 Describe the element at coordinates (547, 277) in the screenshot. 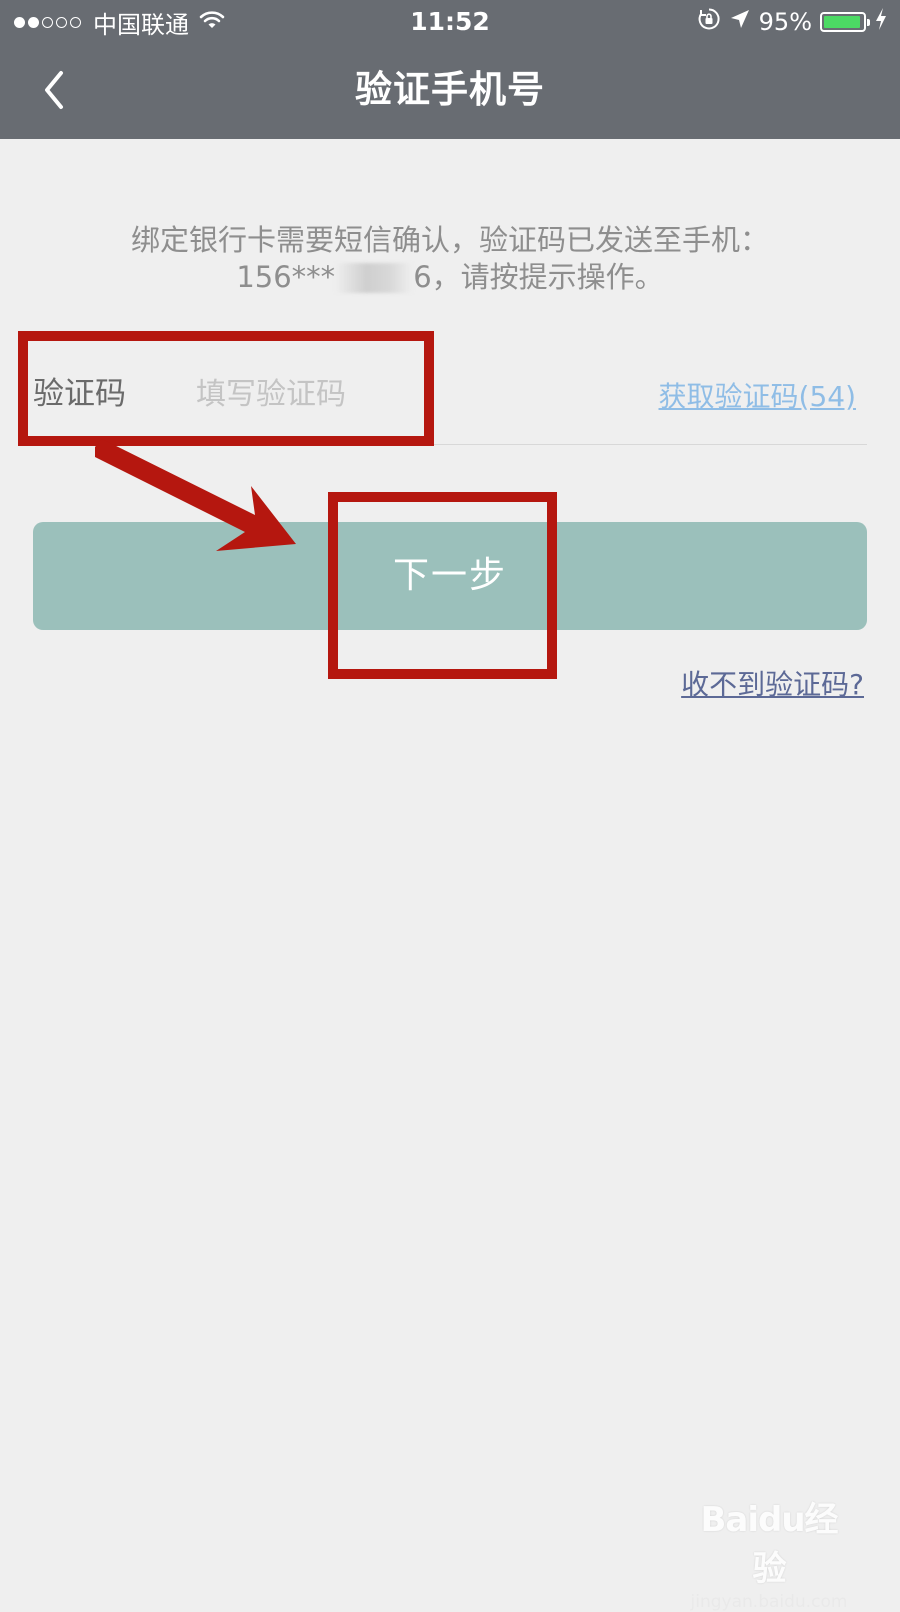

I see `sms-info-tail: ，请按提示操作。` at that location.